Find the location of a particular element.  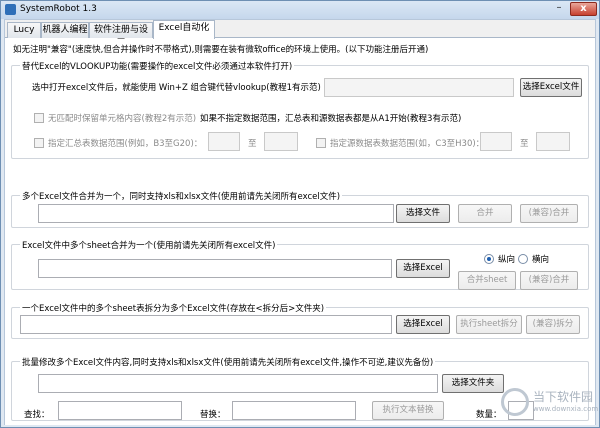

keep-unmatched-label: 无匹配时保留单元格内容(教程2有示范) is located at coordinates (122, 119).